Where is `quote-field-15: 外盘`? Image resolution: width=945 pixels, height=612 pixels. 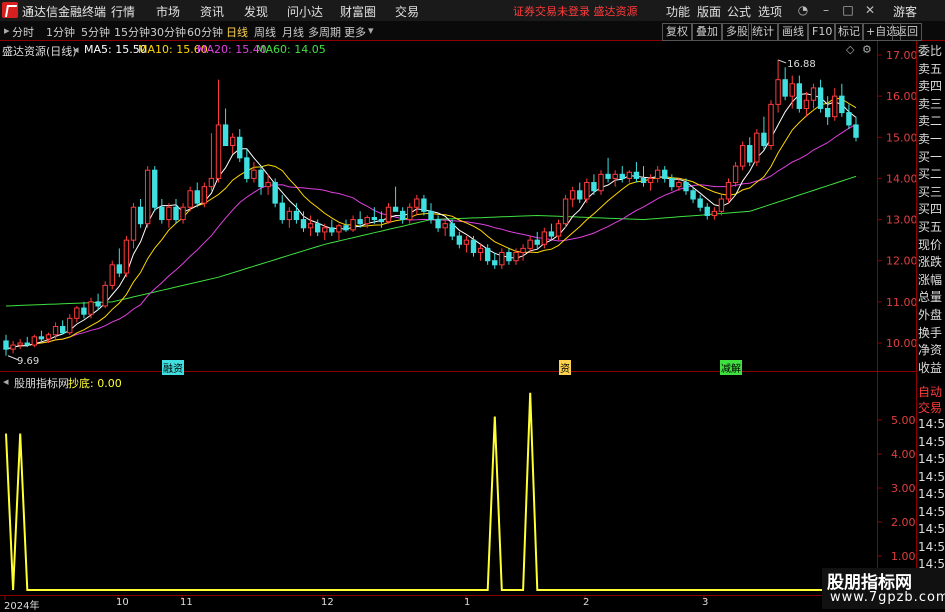 quote-field-15: 外盘 is located at coordinates (930, 314).